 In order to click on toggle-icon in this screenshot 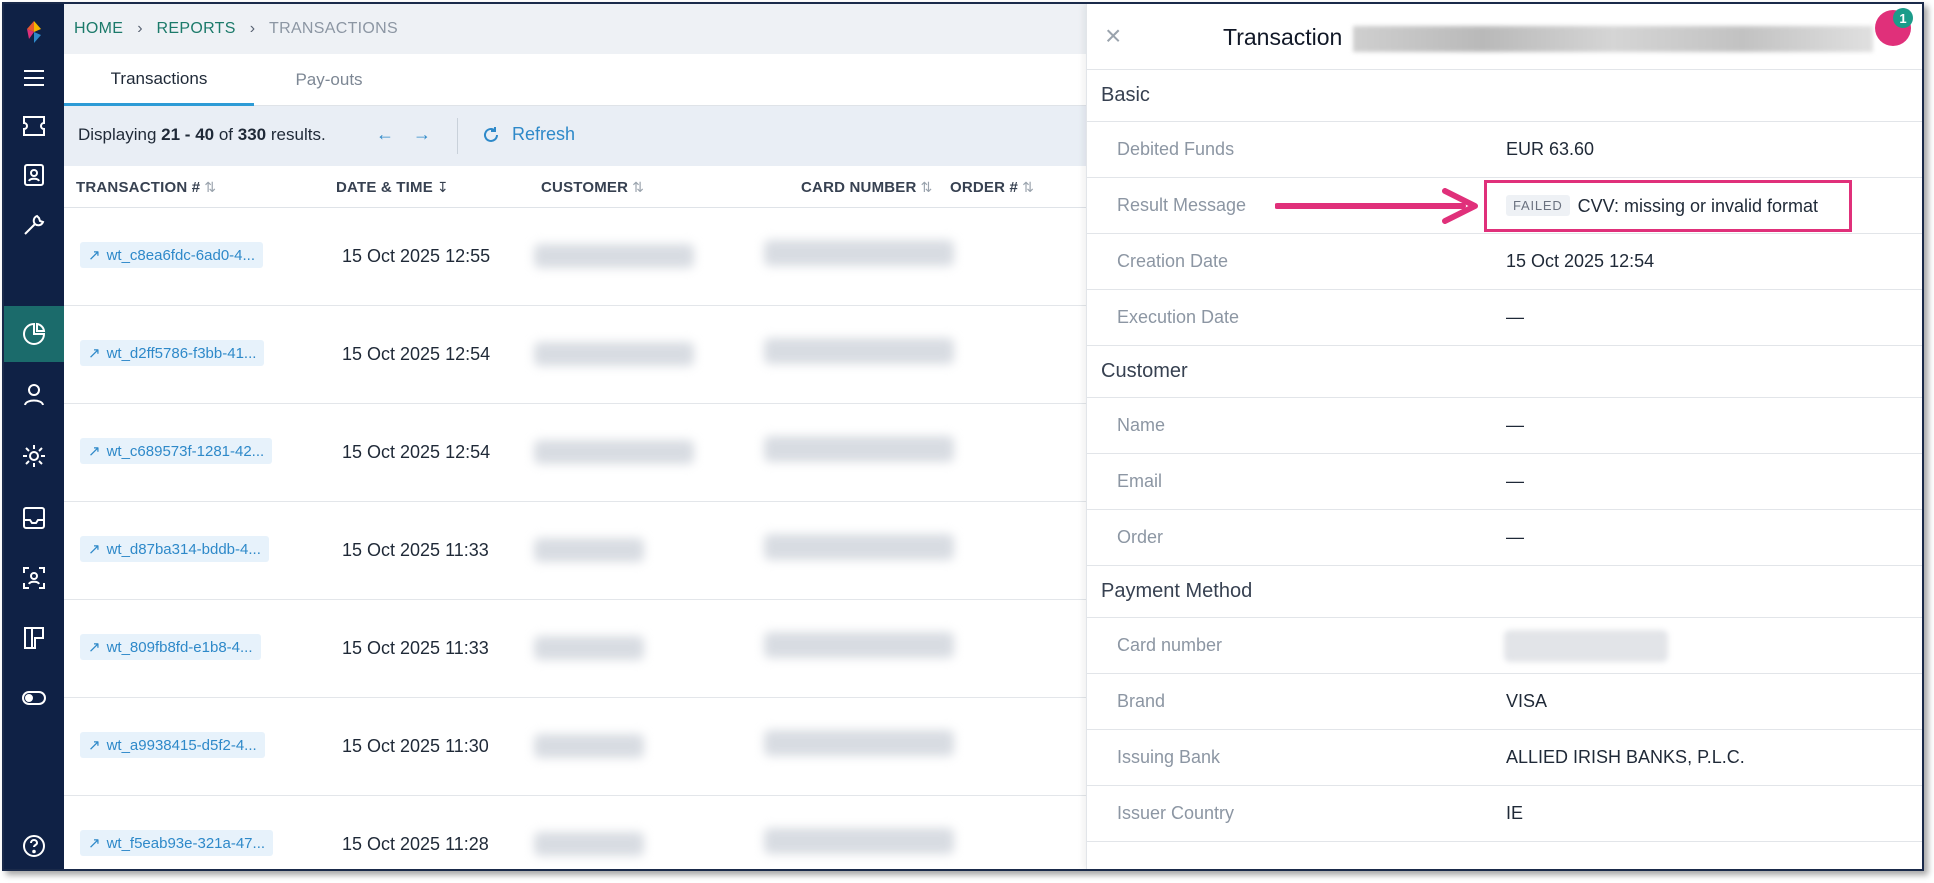, I will do `click(34, 698)`.